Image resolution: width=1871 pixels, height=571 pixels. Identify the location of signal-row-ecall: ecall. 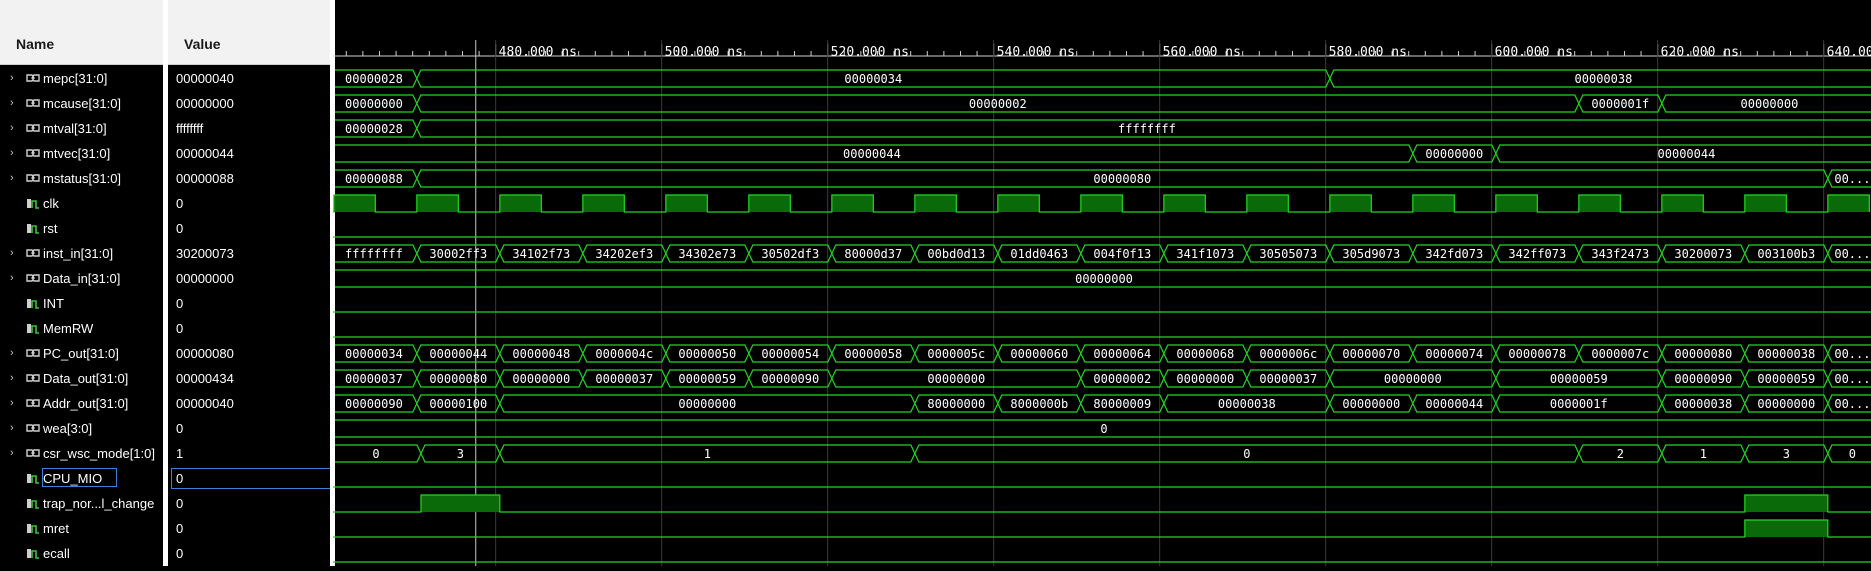
(81, 553).